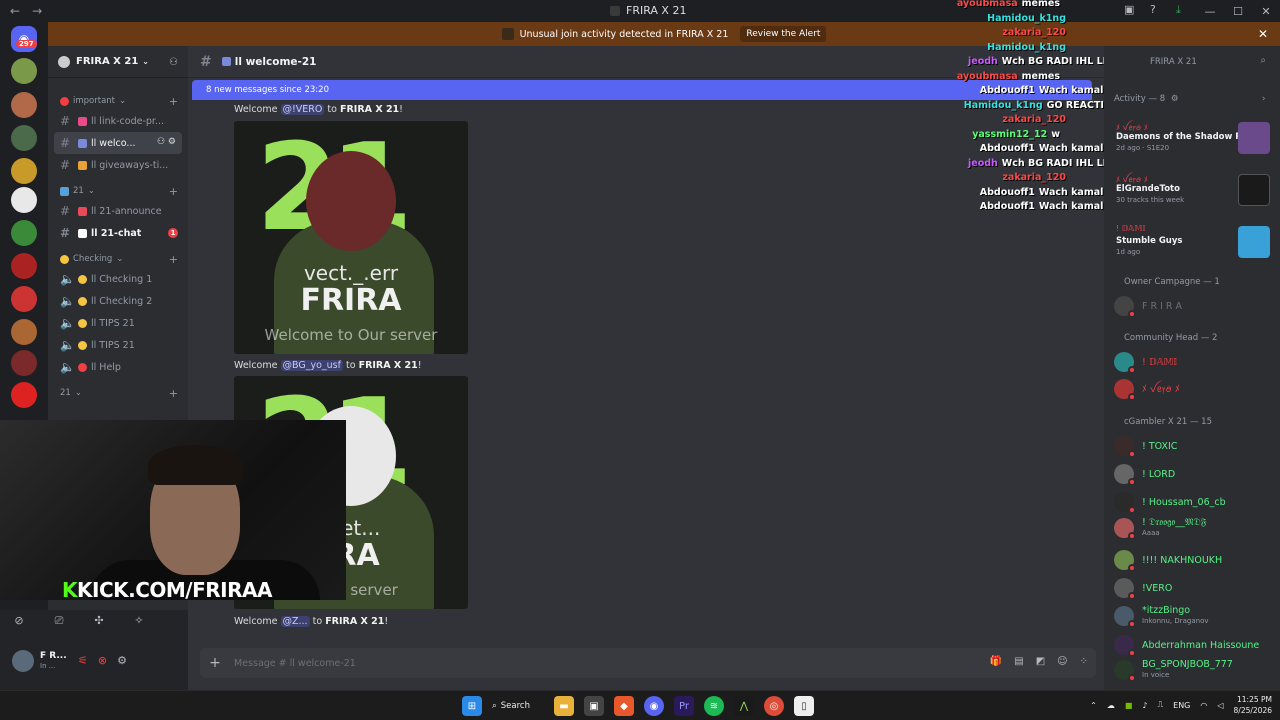  What do you see at coordinates (99, 621) in the screenshot?
I see `activities-icon: ✣` at bounding box center [99, 621].